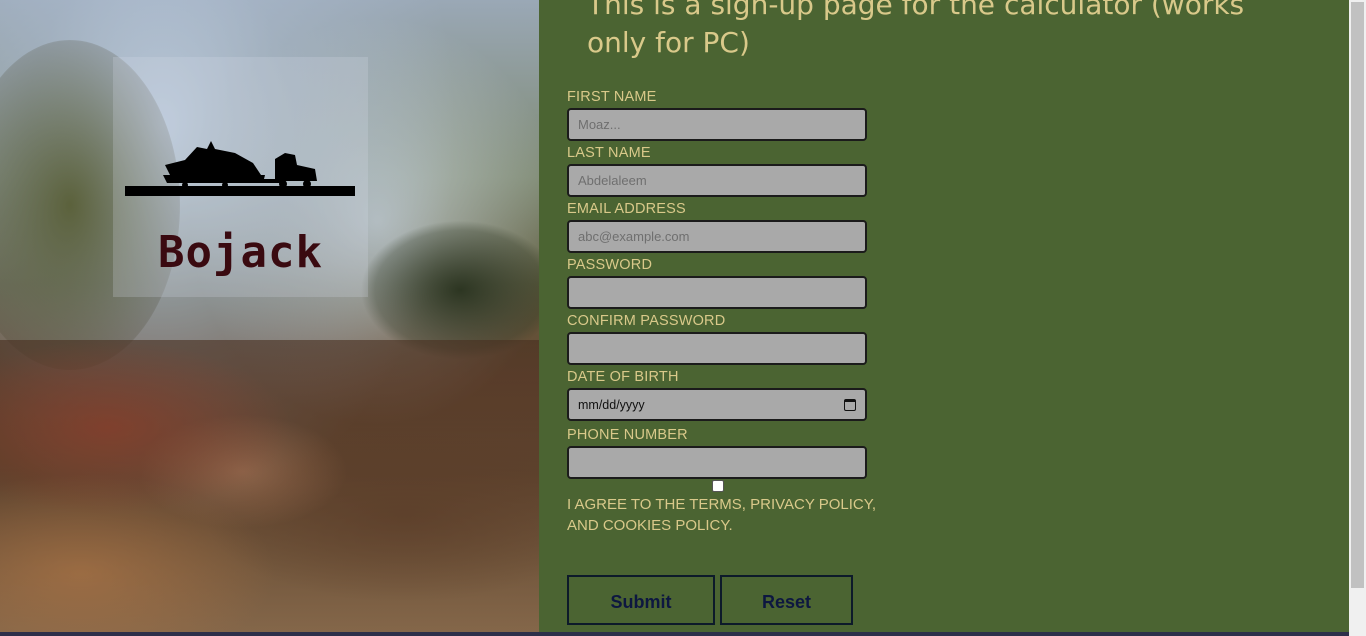 The image size is (1366, 636). What do you see at coordinates (718, 486) in the screenshot?
I see `agree-checkbox` at bounding box center [718, 486].